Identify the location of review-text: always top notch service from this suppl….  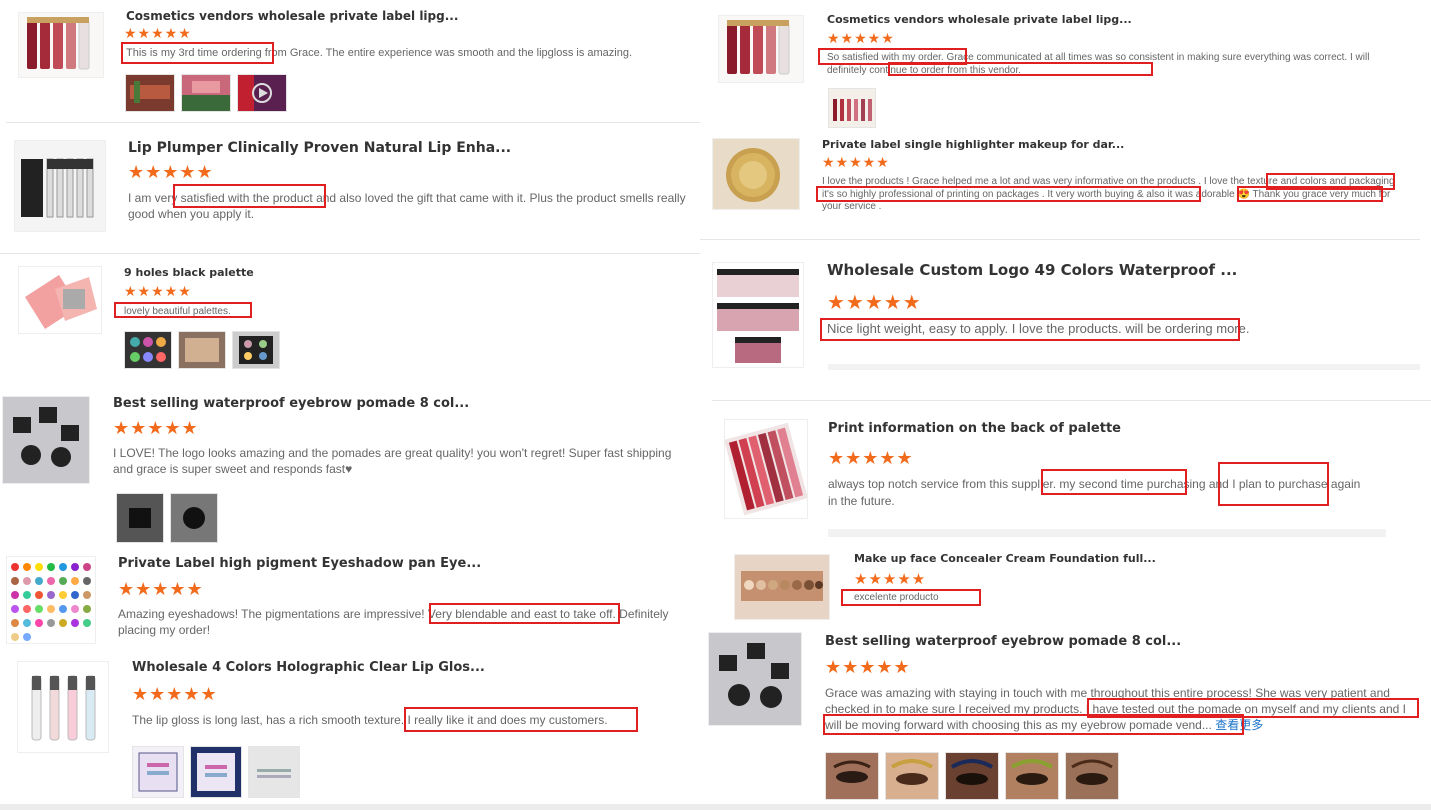
(1094, 492).